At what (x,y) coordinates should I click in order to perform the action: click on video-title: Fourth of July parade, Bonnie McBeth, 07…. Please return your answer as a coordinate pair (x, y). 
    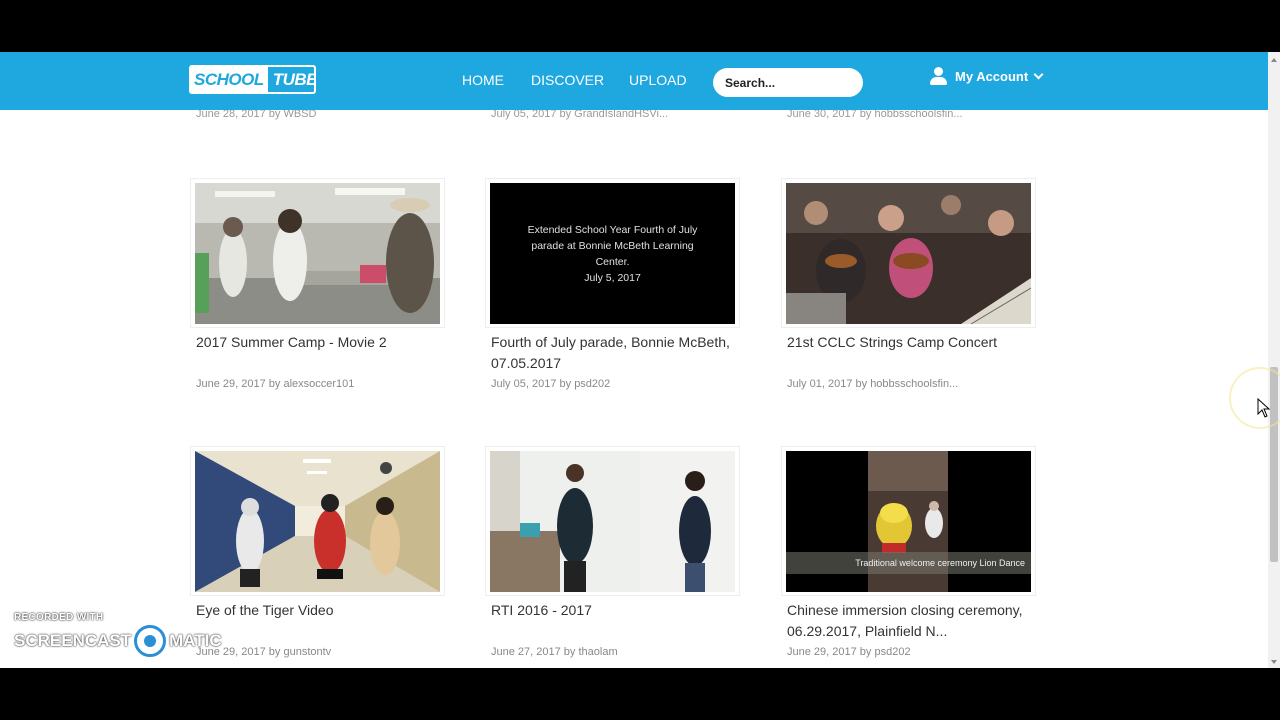
    Looking at the image, I should click on (622, 352).